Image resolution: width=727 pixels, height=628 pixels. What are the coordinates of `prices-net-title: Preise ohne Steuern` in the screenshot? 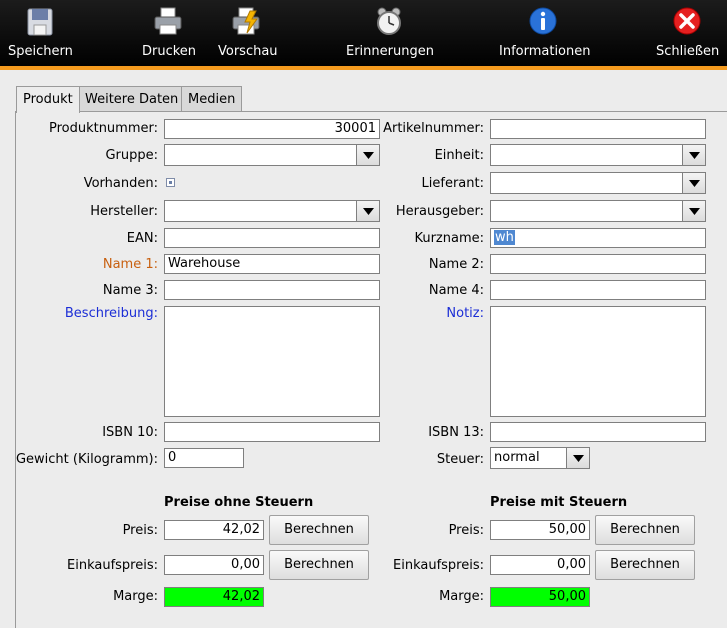 It's located at (239, 502).